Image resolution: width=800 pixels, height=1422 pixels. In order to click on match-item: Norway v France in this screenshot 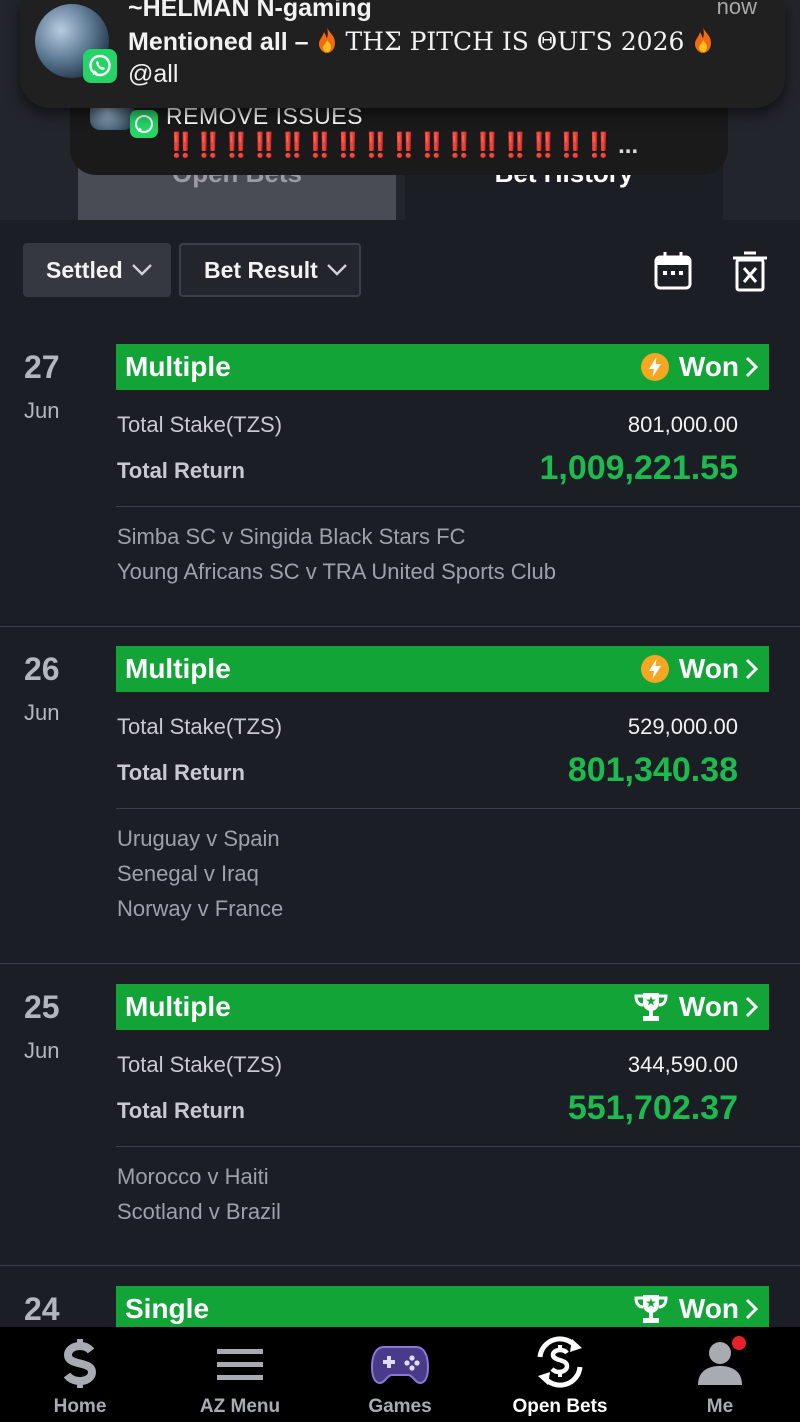, I will do `click(200, 908)`.